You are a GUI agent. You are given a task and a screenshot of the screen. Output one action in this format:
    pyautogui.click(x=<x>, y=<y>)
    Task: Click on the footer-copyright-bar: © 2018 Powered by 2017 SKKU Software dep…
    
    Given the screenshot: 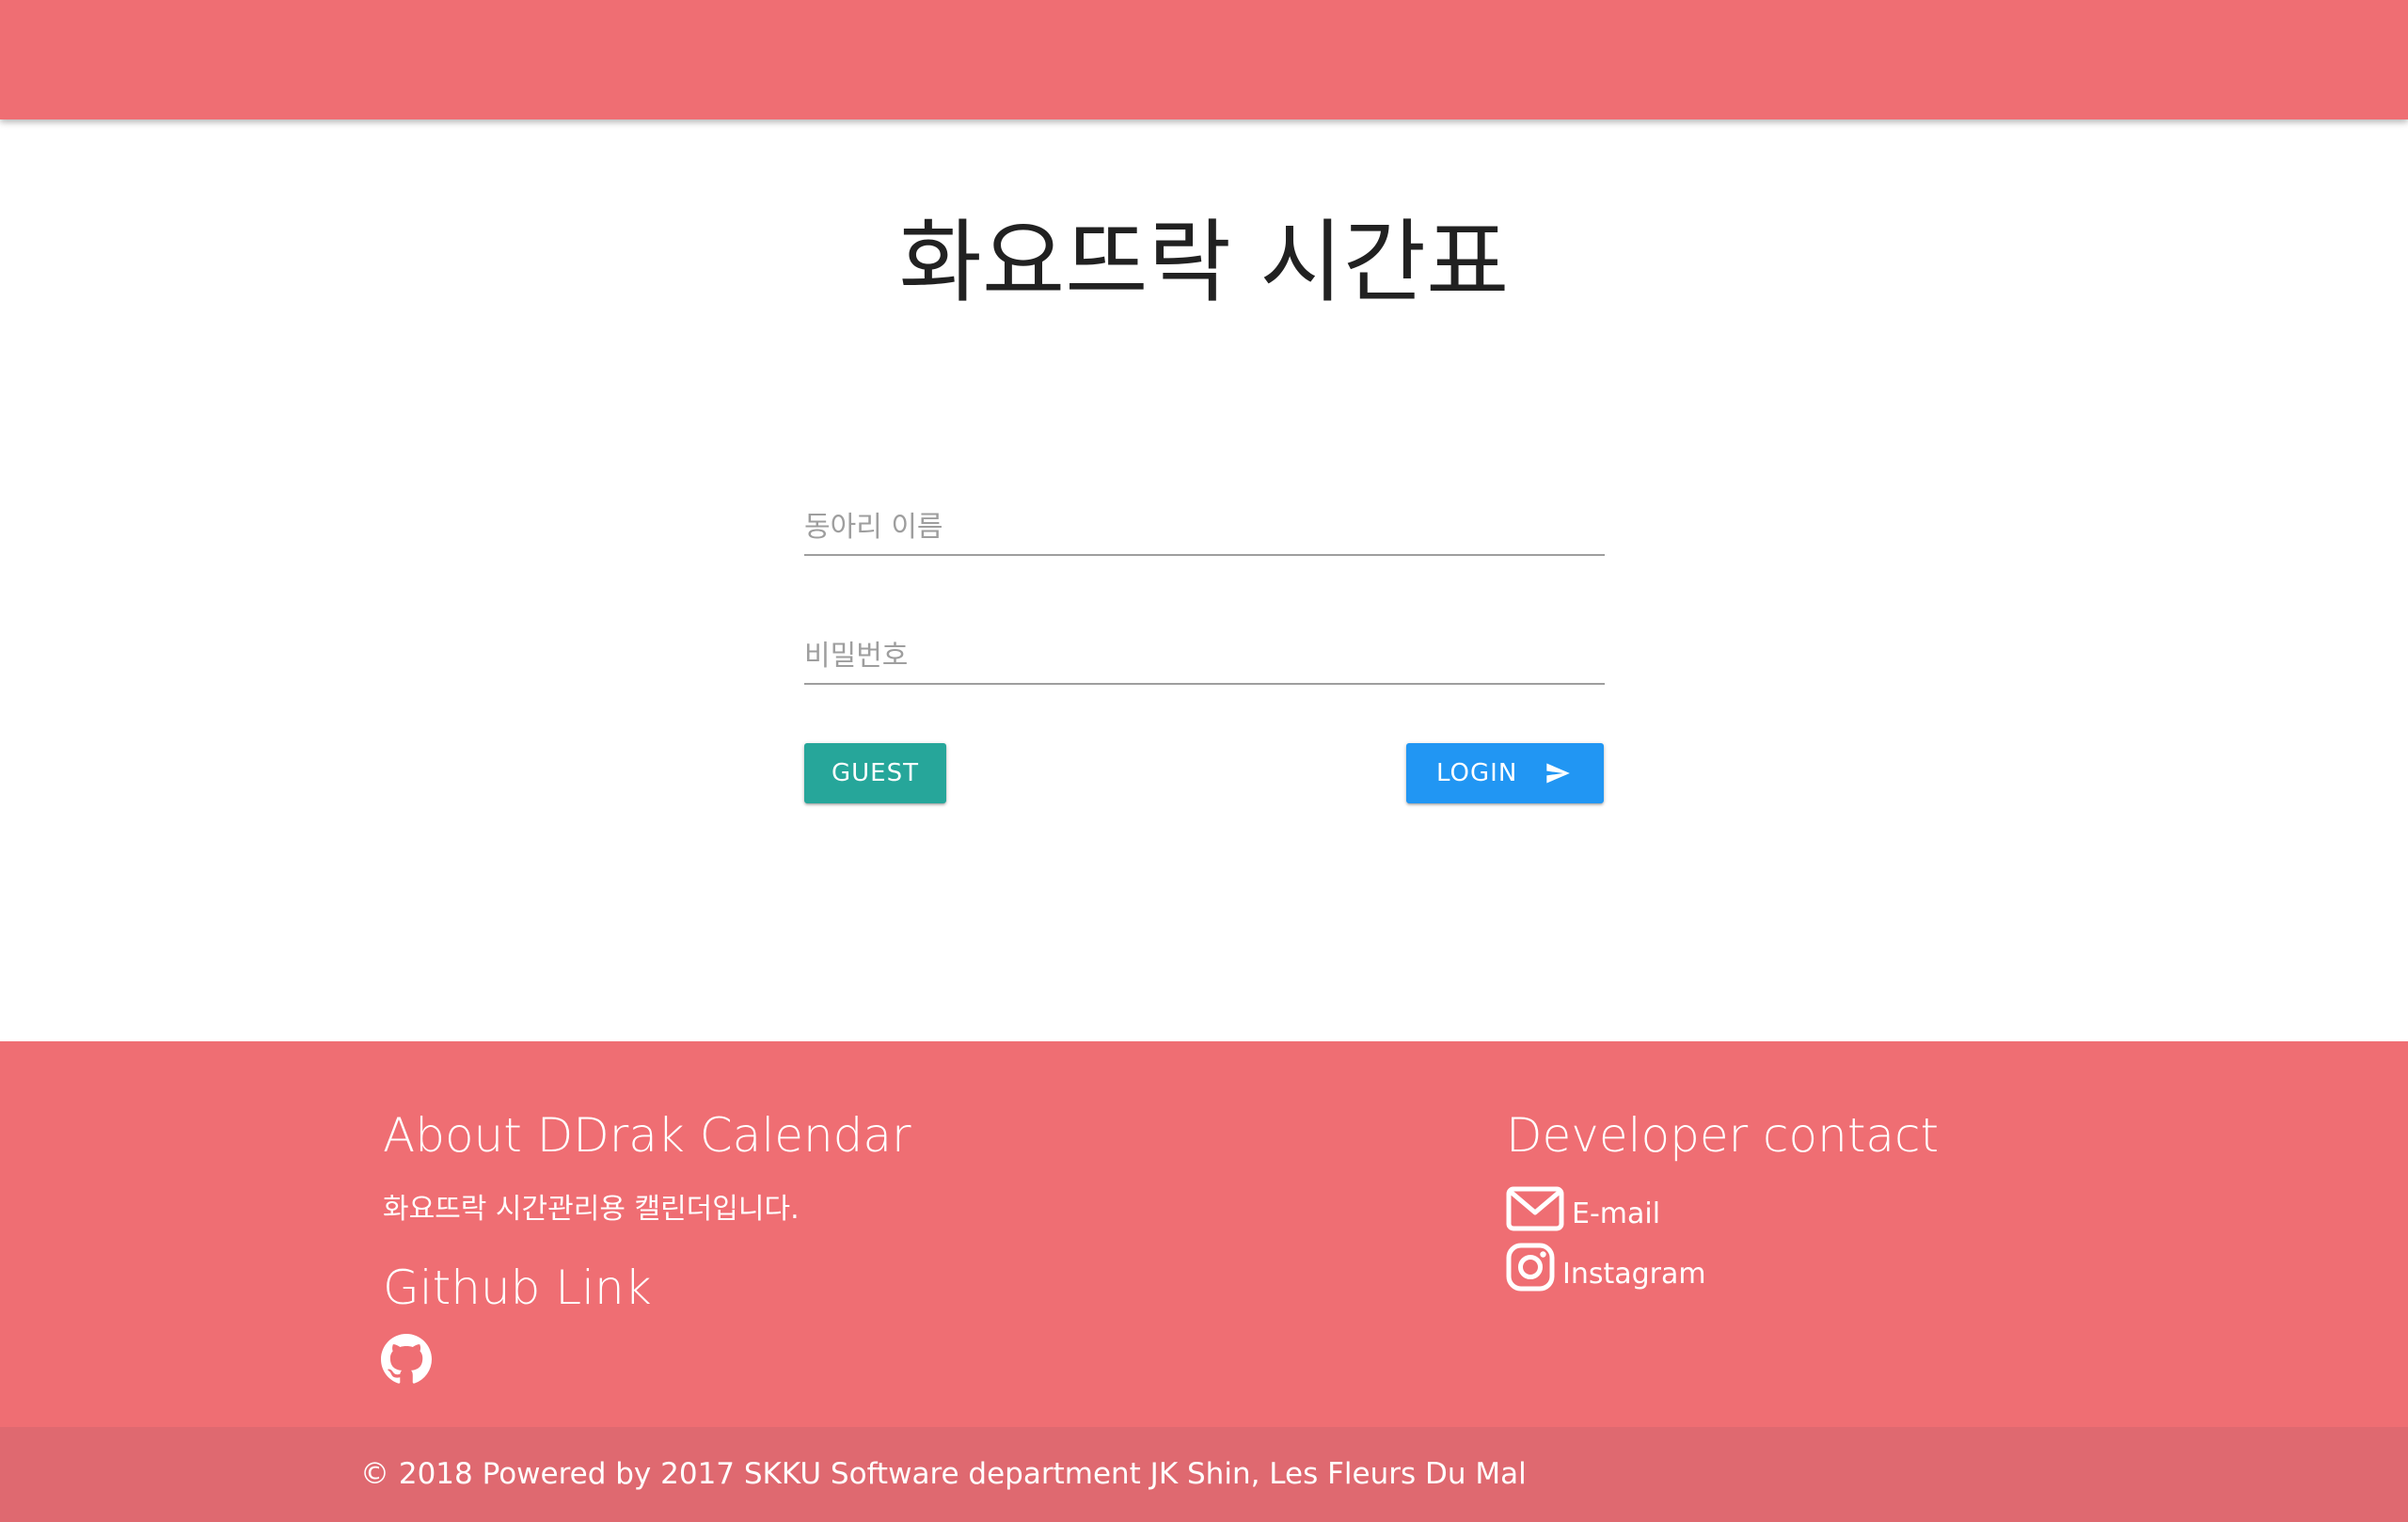 What is the action you would take?
    pyautogui.click(x=1204, y=1475)
    